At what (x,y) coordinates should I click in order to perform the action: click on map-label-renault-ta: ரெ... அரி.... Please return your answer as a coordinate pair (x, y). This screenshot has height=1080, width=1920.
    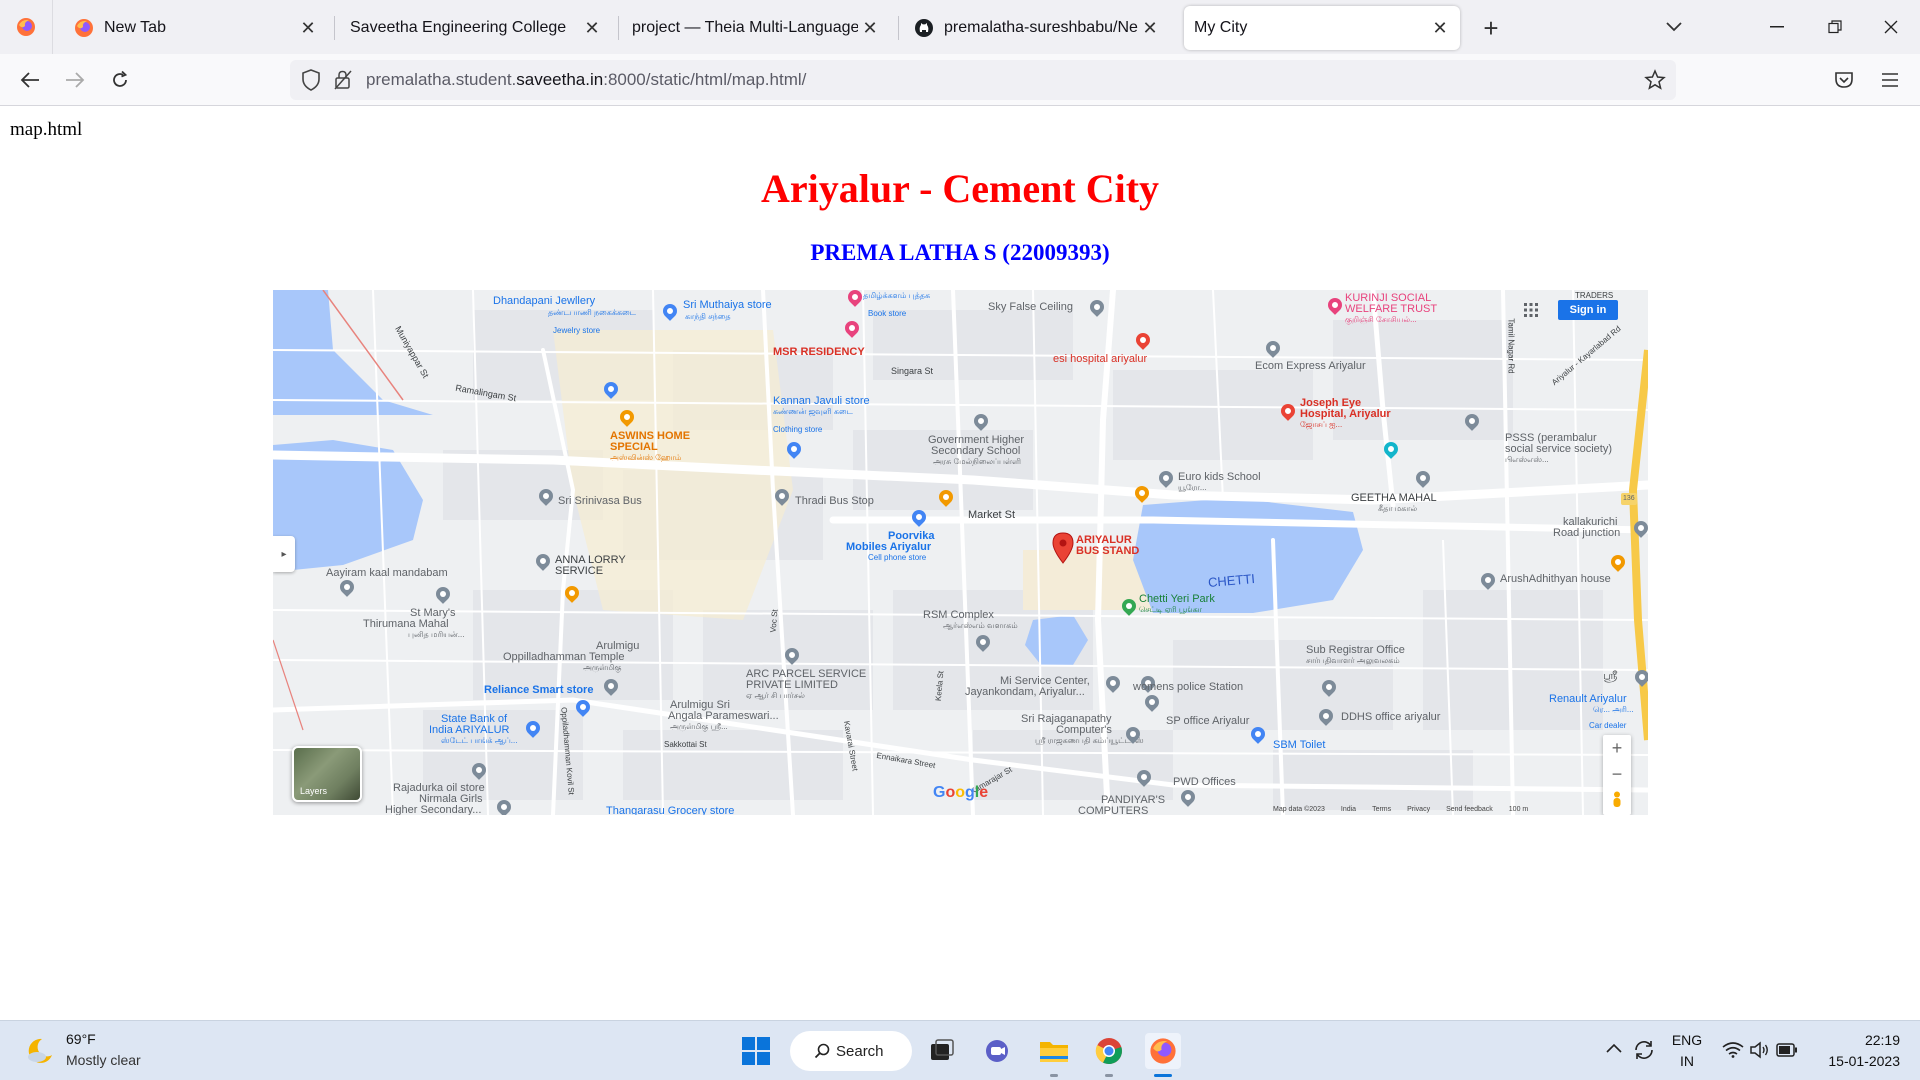
    Looking at the image, I should click on (1613, 709).